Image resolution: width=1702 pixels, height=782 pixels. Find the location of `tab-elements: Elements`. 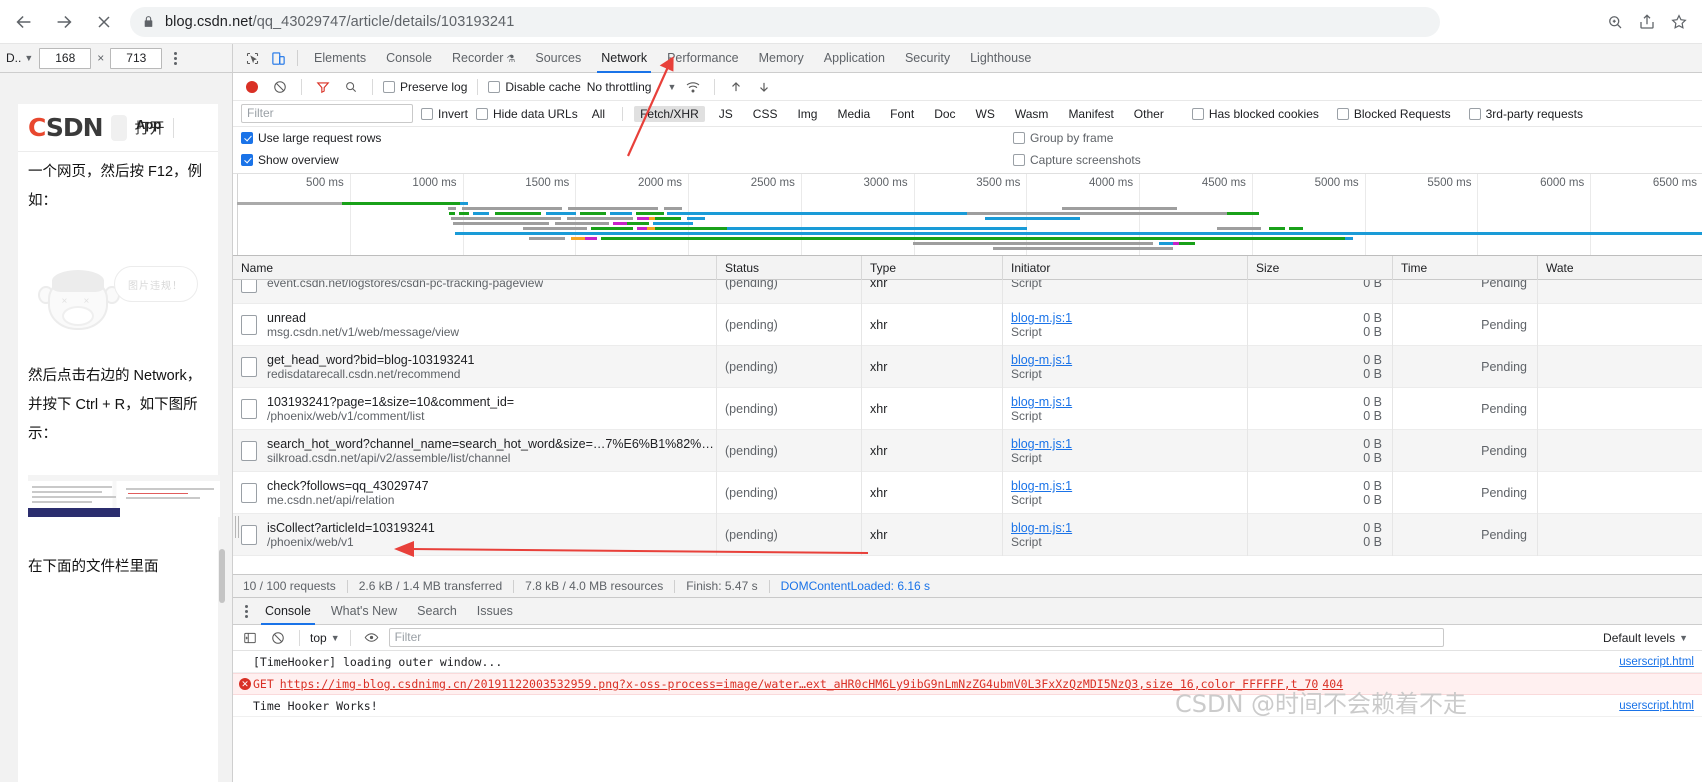

tab-elements: Elements is located at coordinates (340, 58).